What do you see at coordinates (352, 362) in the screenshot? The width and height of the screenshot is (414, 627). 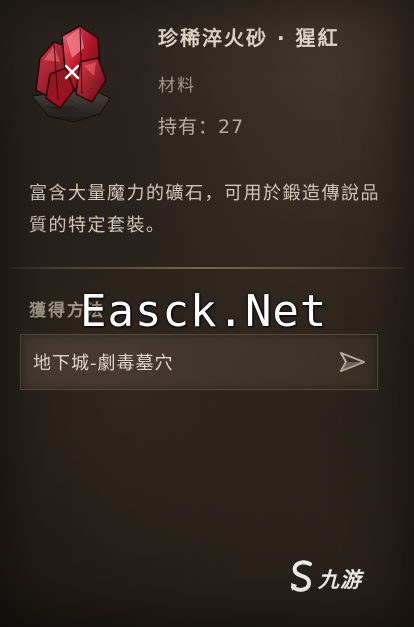 I see `navigate-arrow-icon` at bounding box center [352, 362].